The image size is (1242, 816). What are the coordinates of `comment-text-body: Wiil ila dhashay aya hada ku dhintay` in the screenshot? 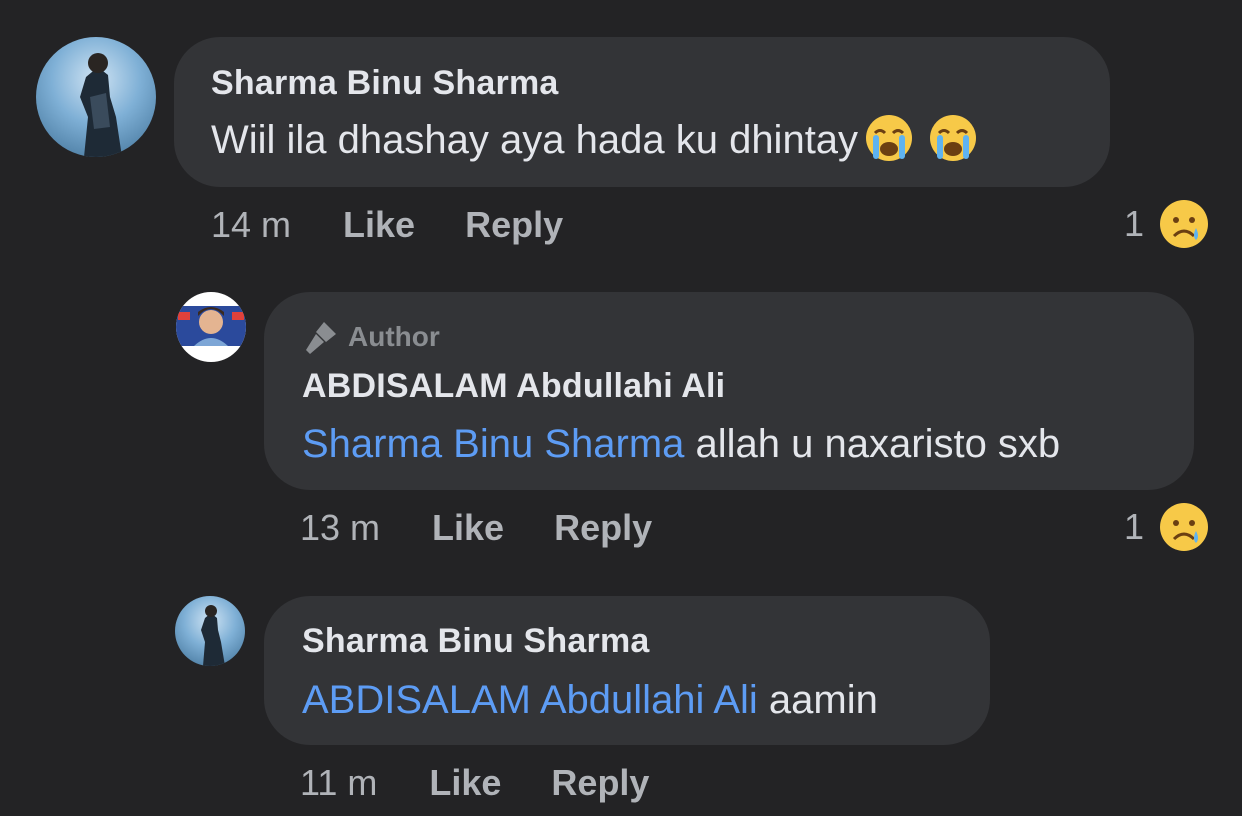 It's located at (535, 140).